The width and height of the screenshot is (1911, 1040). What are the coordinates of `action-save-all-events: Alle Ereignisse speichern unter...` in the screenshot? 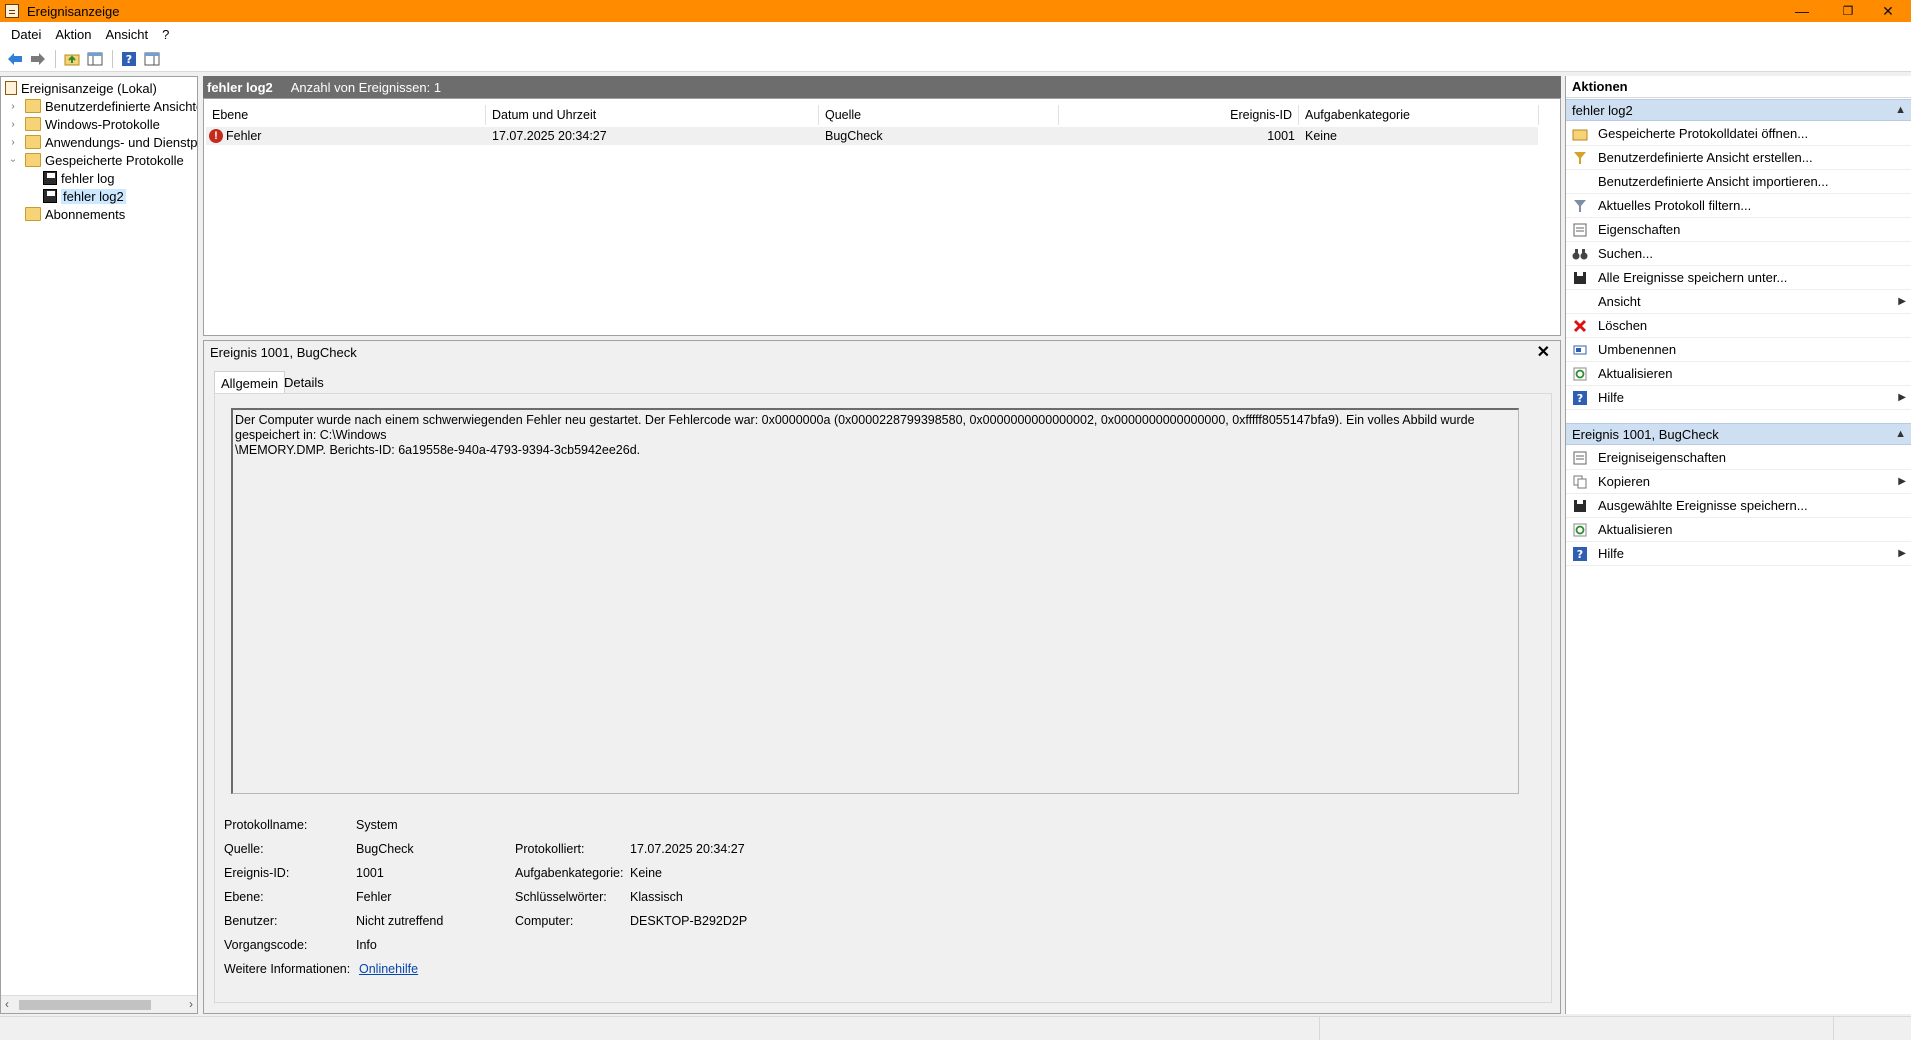 It's located at (1738, 278).